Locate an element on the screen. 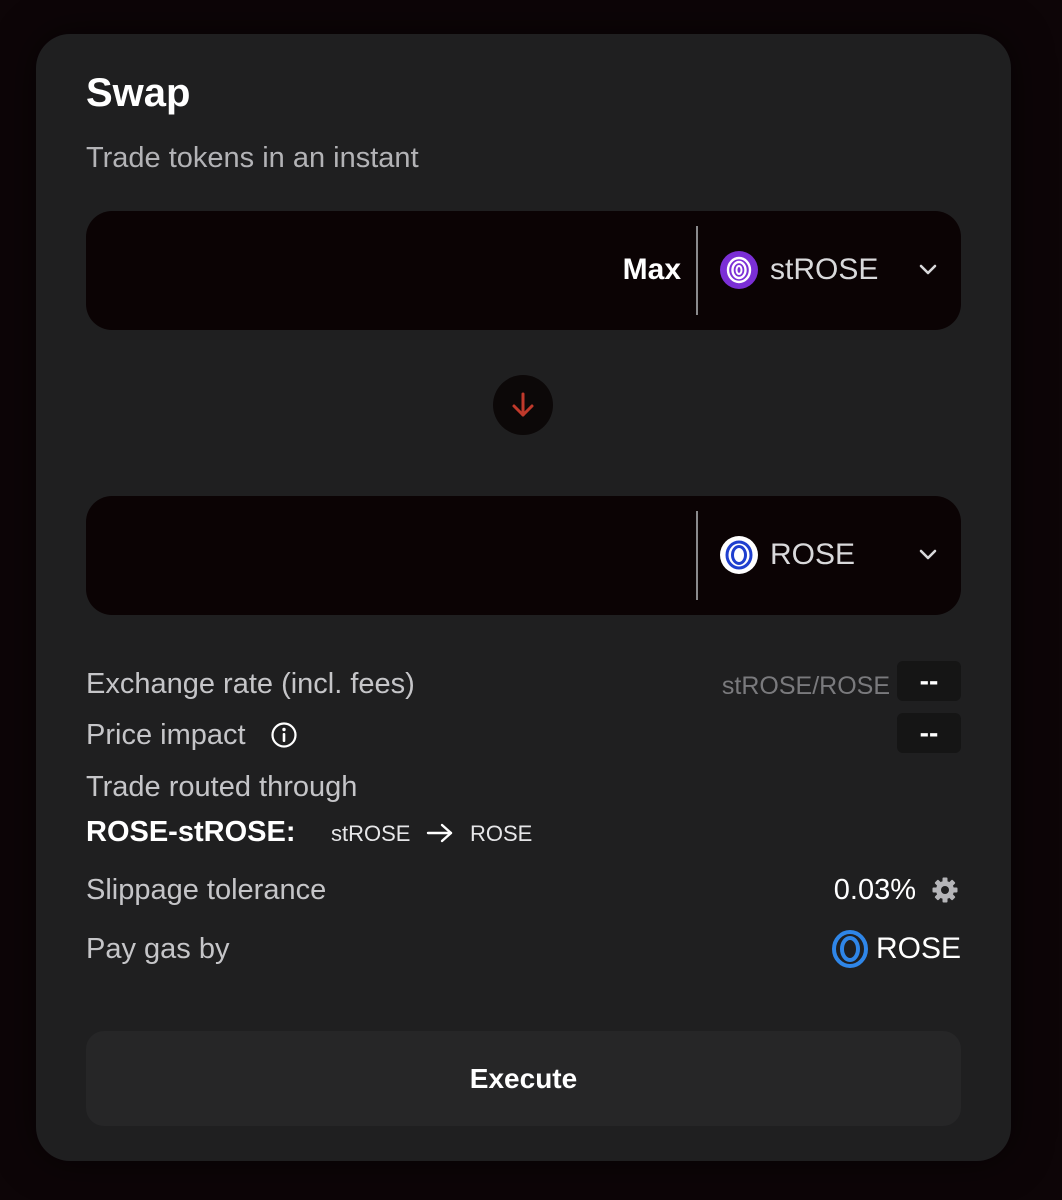  route-to-token: ROSE is located at coordinates (501, 833).